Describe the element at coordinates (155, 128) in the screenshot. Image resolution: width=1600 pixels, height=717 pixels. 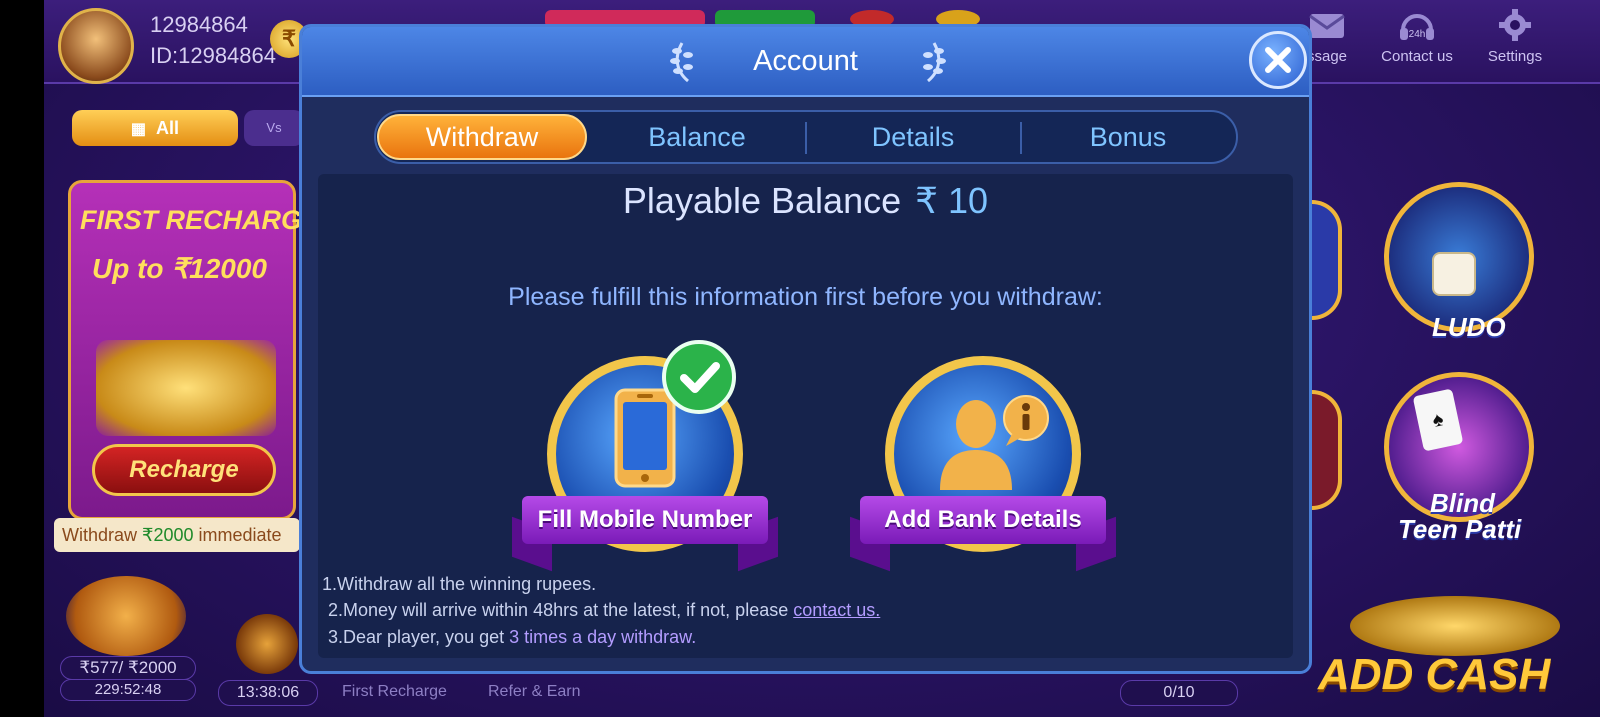
I see `filter-all-button: ▦ All` at that location.